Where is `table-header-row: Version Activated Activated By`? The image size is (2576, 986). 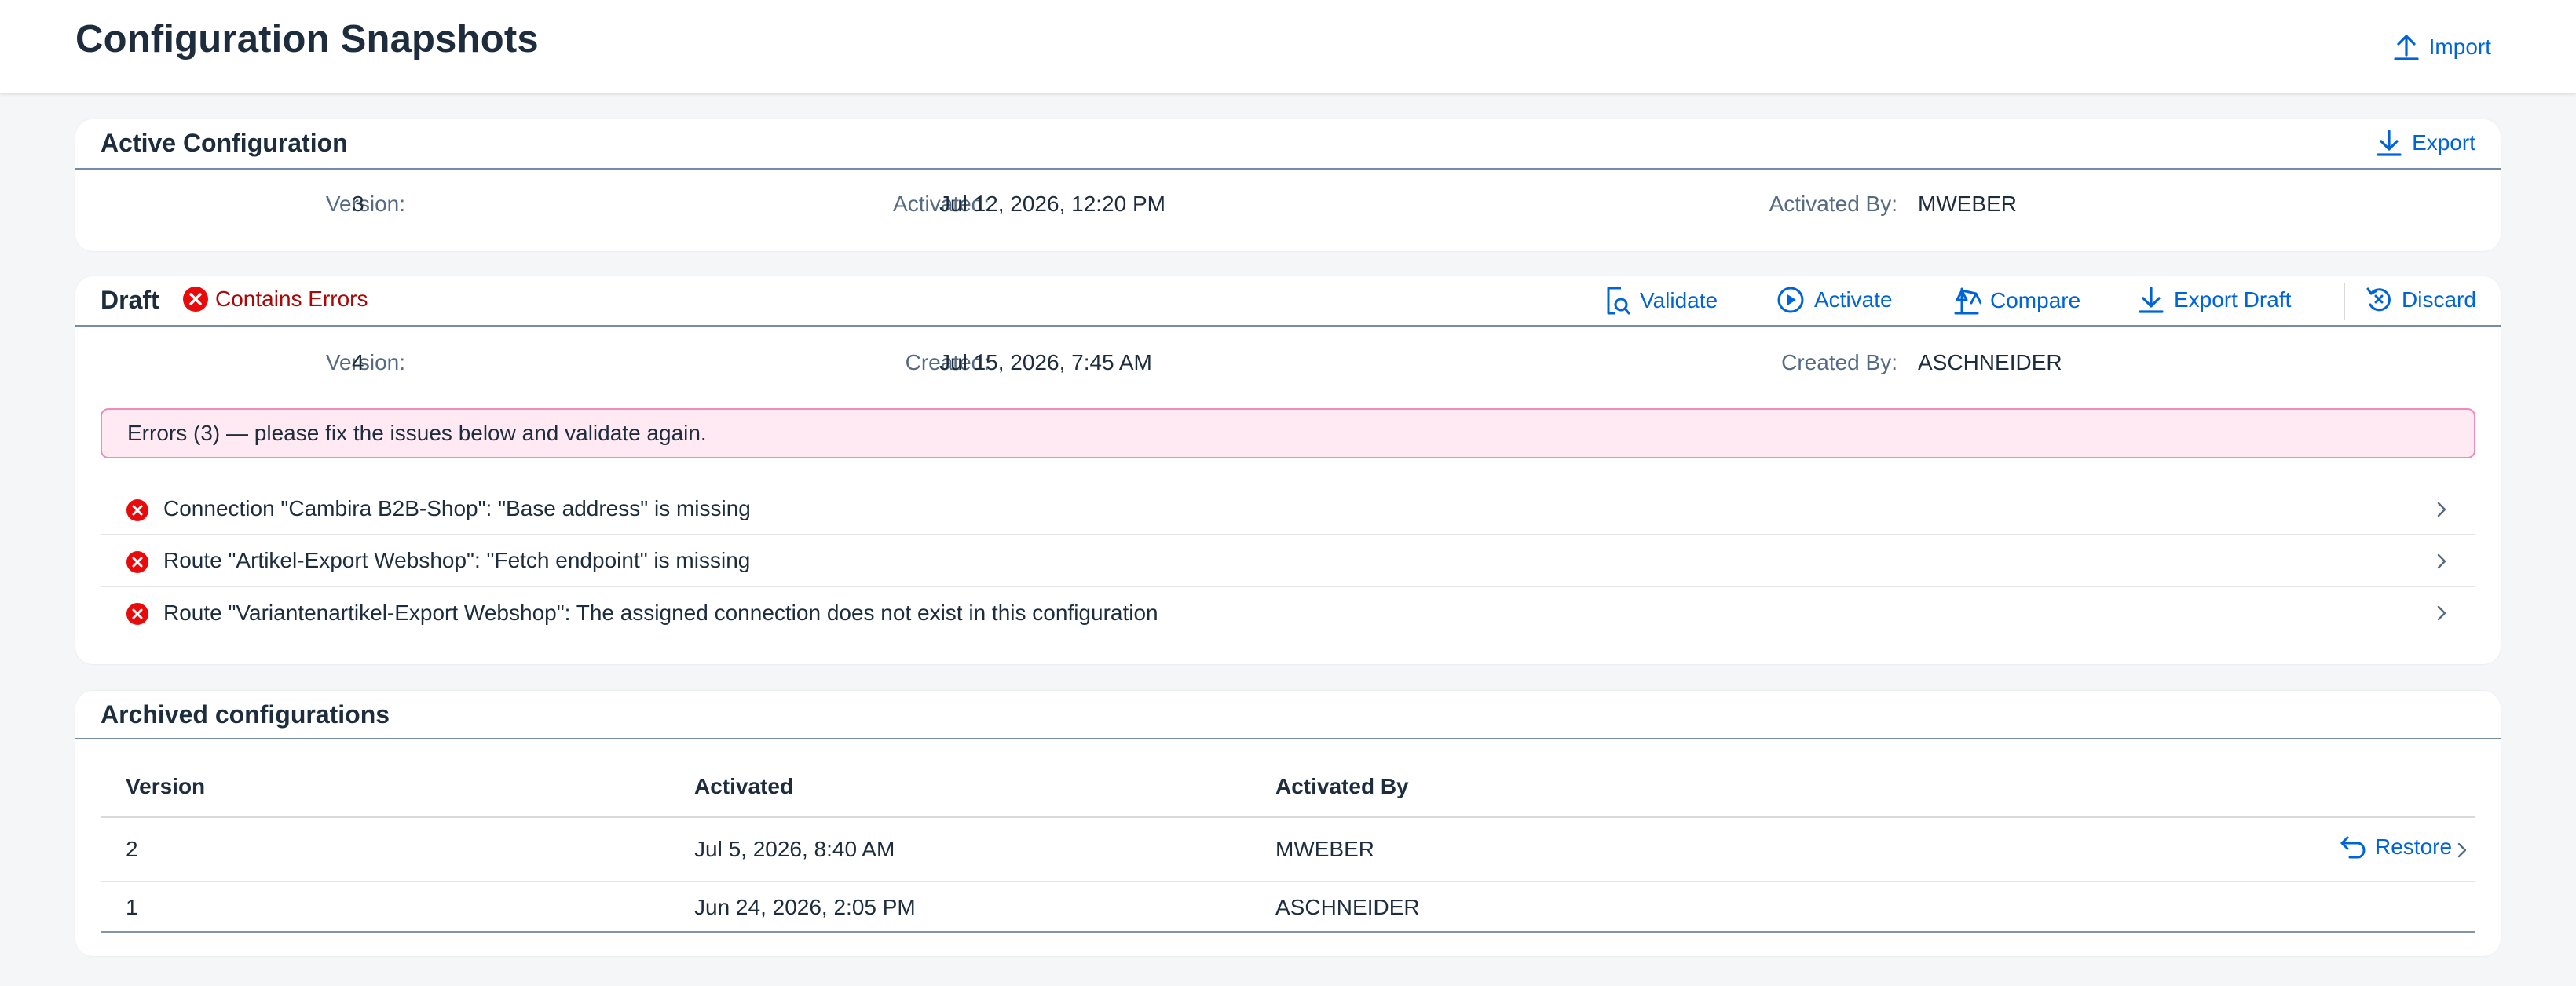
table-header-row: Version Activated Activated By is located at coordinates (1288, 792).